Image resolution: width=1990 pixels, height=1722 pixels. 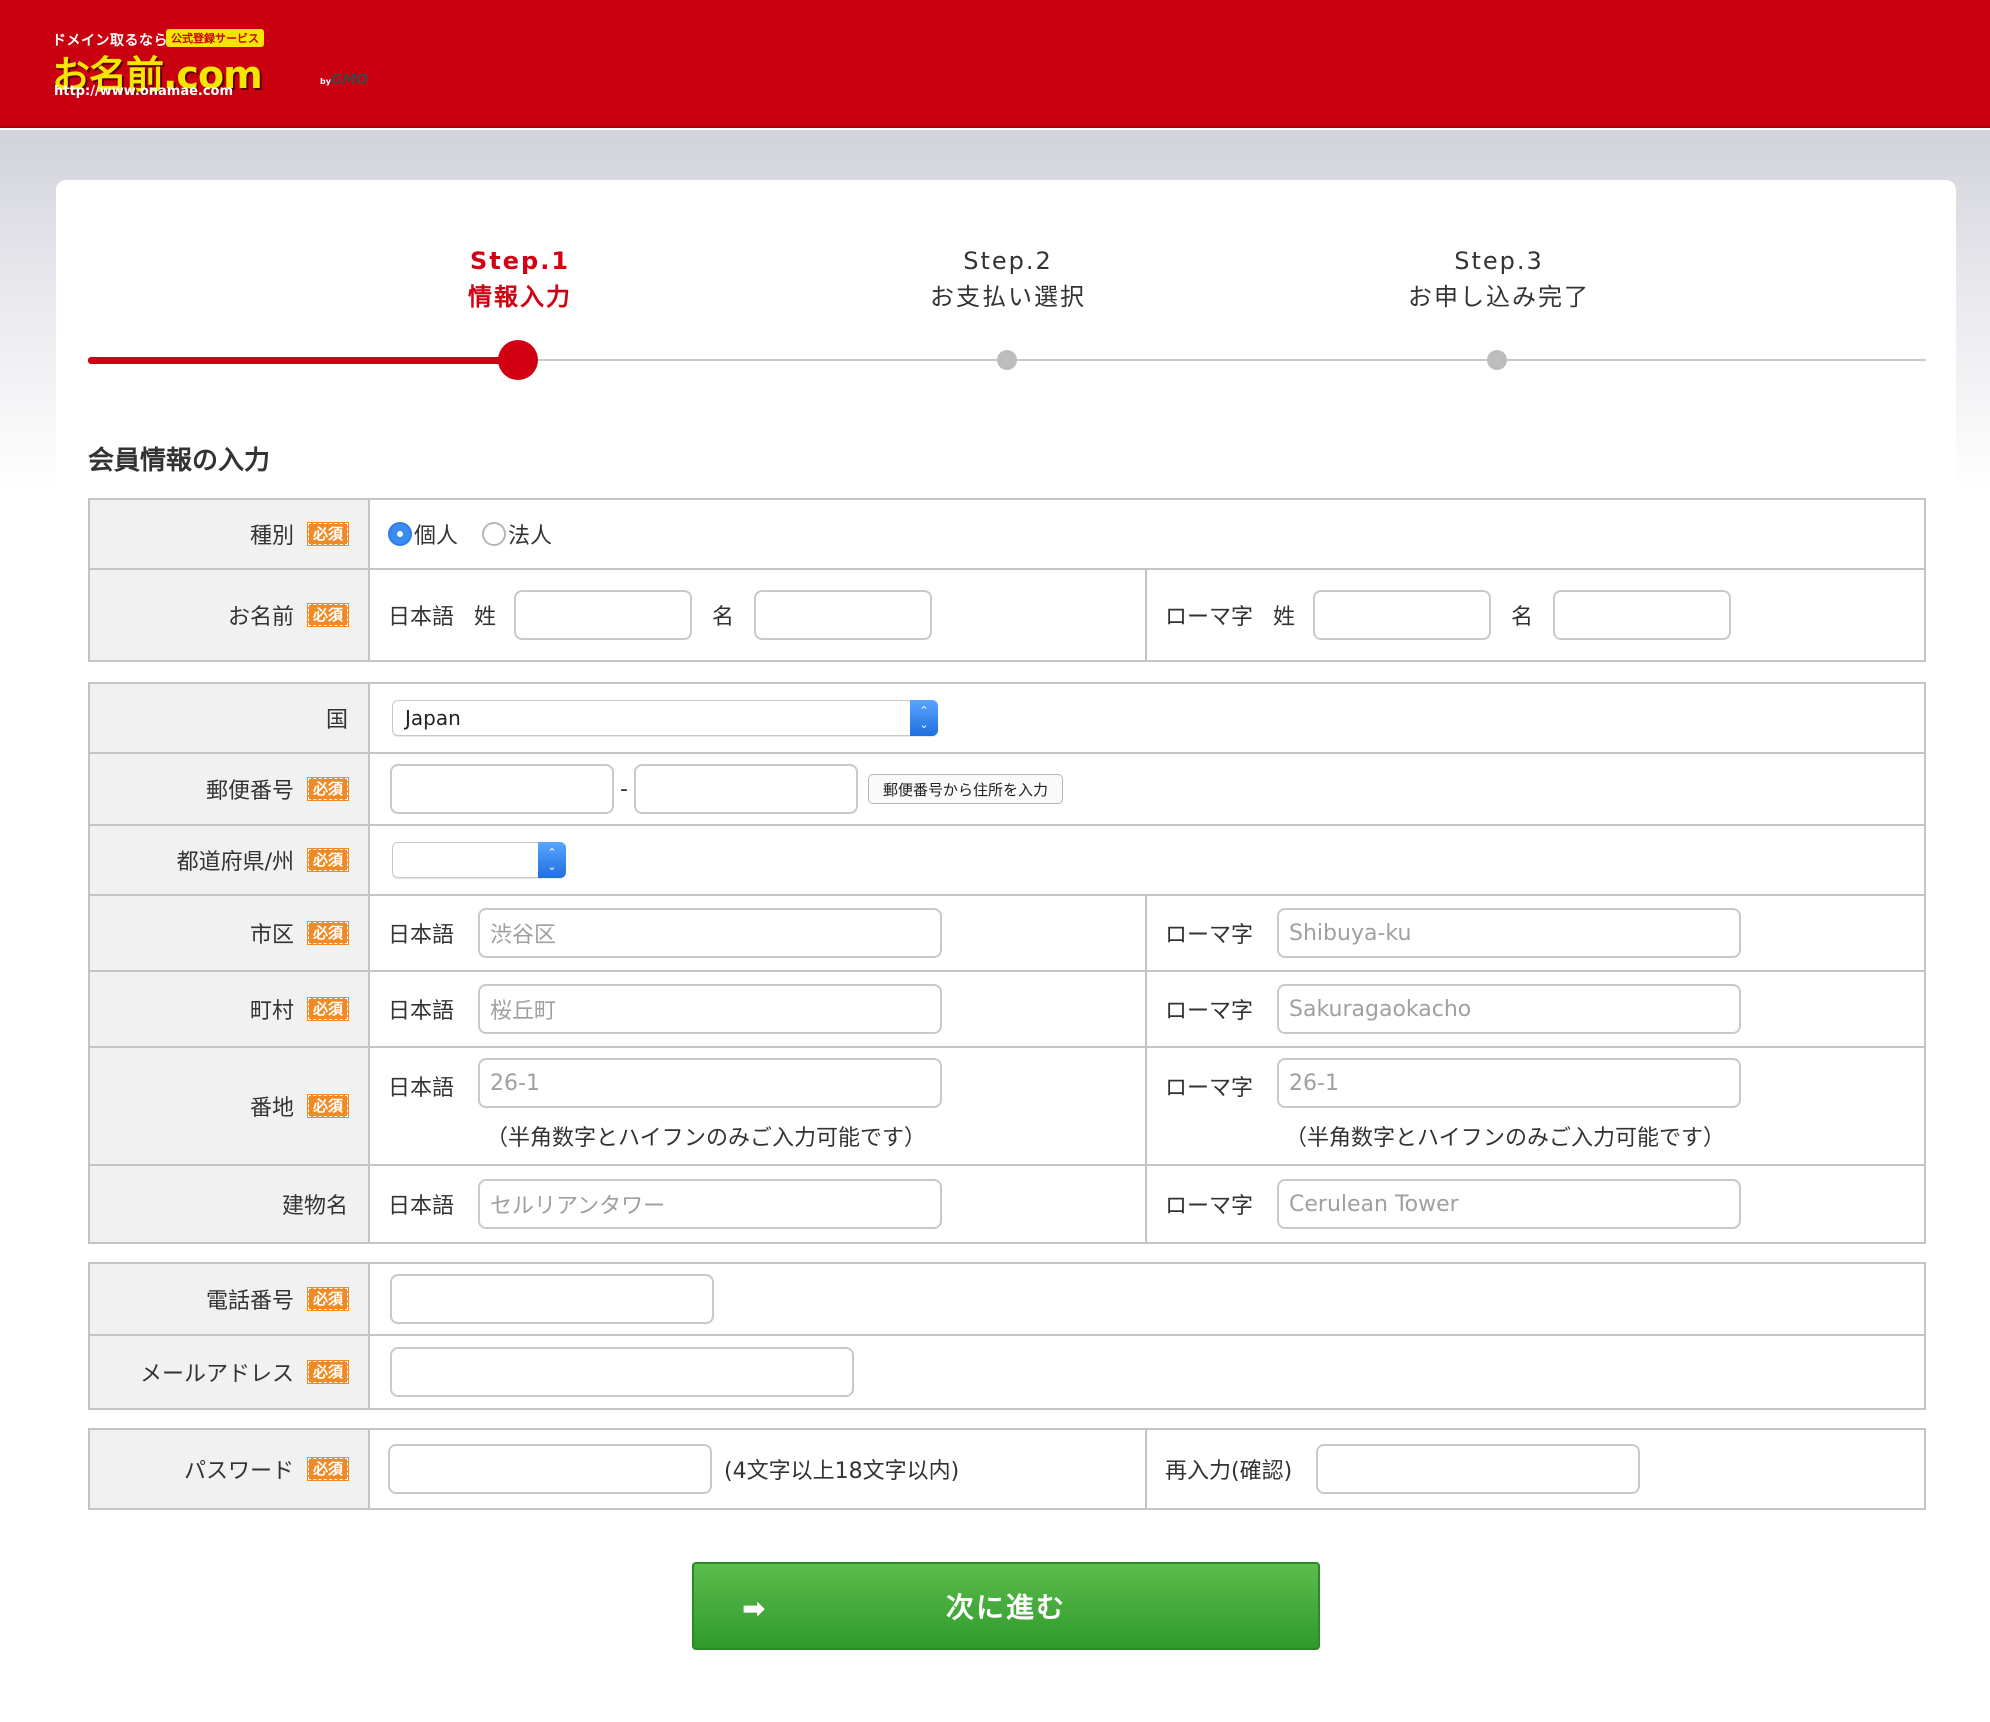 What do you see at coordinates (230, 860) in the screenshot?
I see `prefecture-label: 都道府県/州 必須` at bounding box center [230, 860].